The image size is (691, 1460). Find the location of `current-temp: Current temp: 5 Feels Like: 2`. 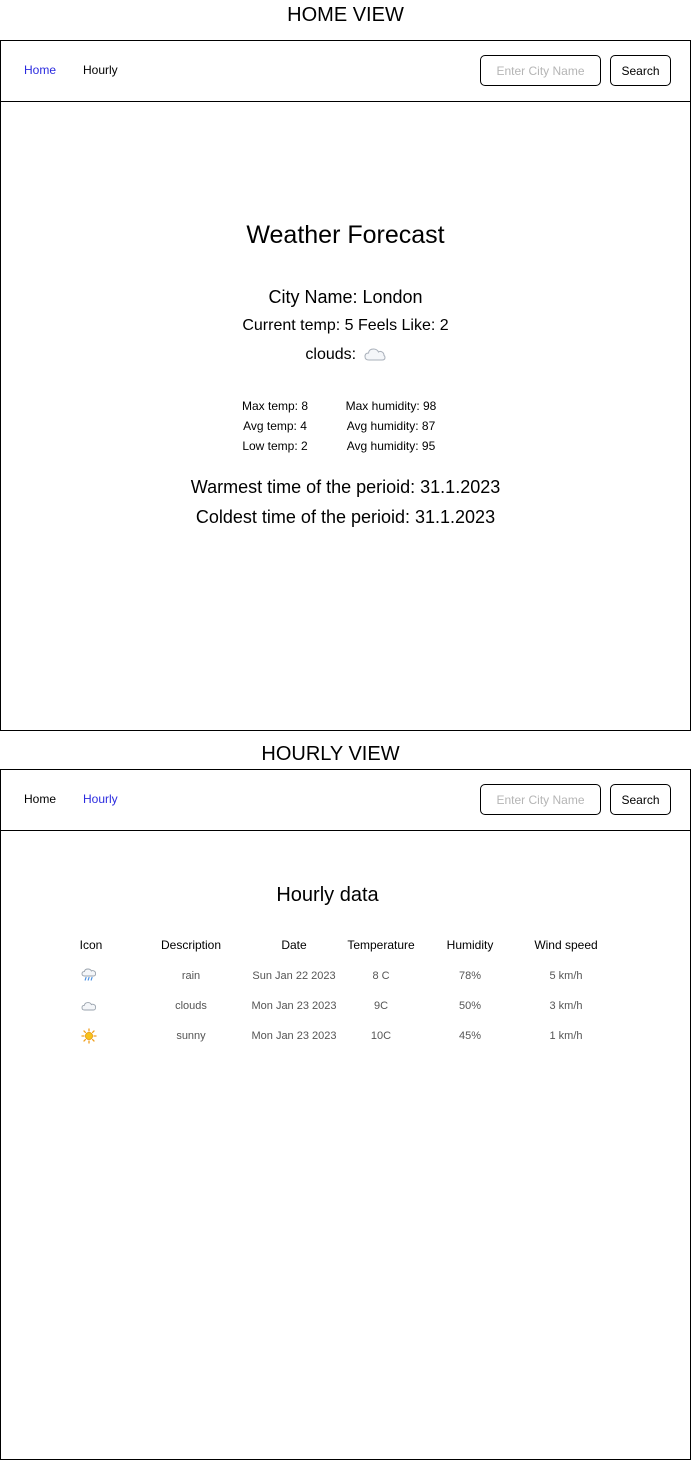

current-temp: Current temp: 5 Feels Like: 2 is located at coordinates (345, 325).